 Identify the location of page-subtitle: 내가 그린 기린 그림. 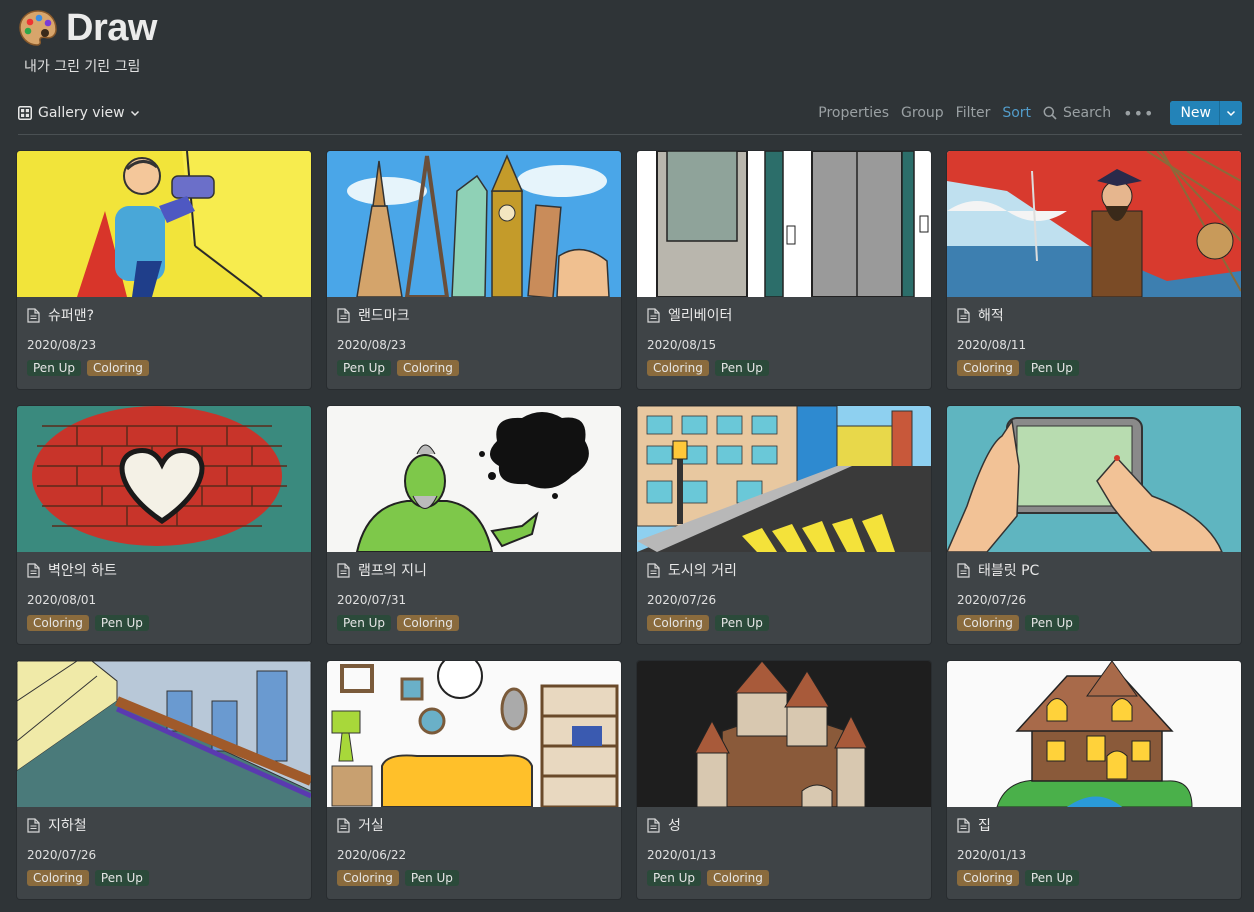
(82, 67).